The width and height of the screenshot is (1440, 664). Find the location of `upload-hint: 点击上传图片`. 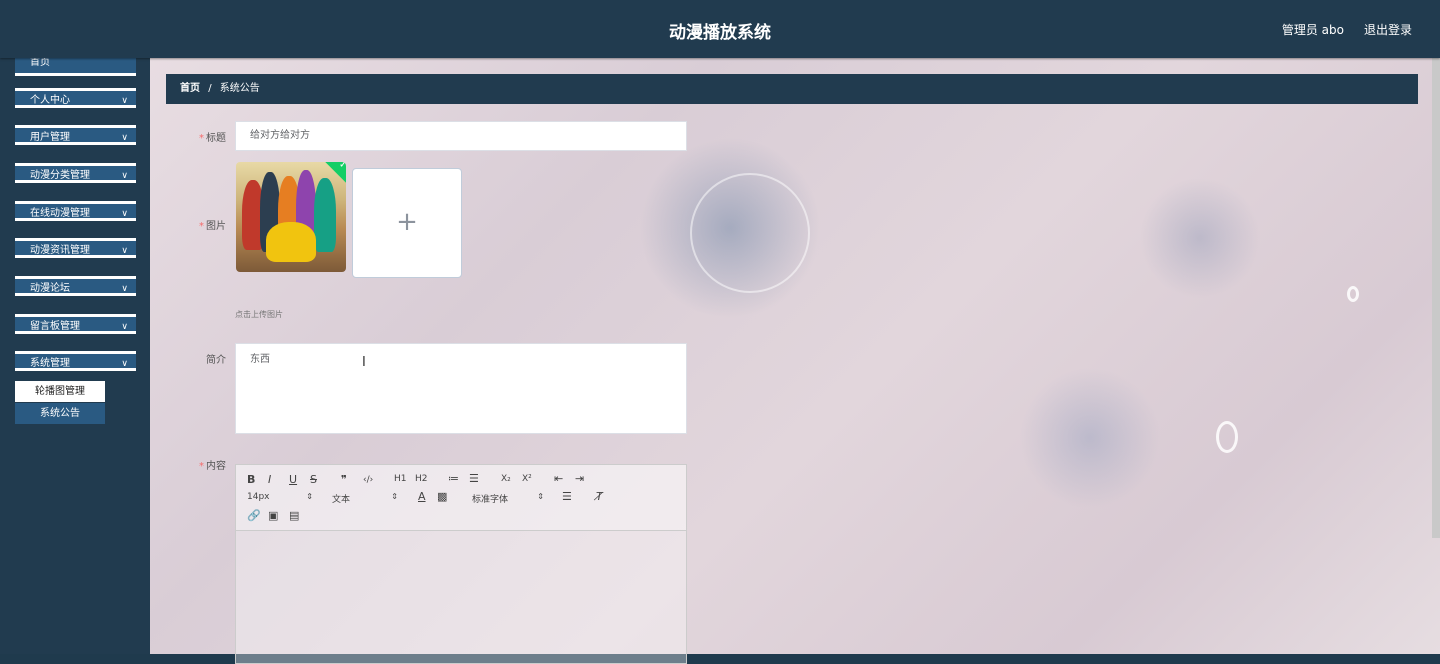

upload-hint: 点击上传图片 is located at coordinates (259, 314).